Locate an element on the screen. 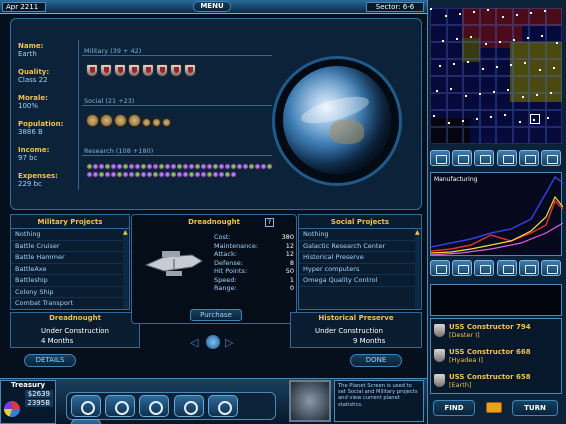  list-item: BattleAxe is located at coordinates (70, 269).